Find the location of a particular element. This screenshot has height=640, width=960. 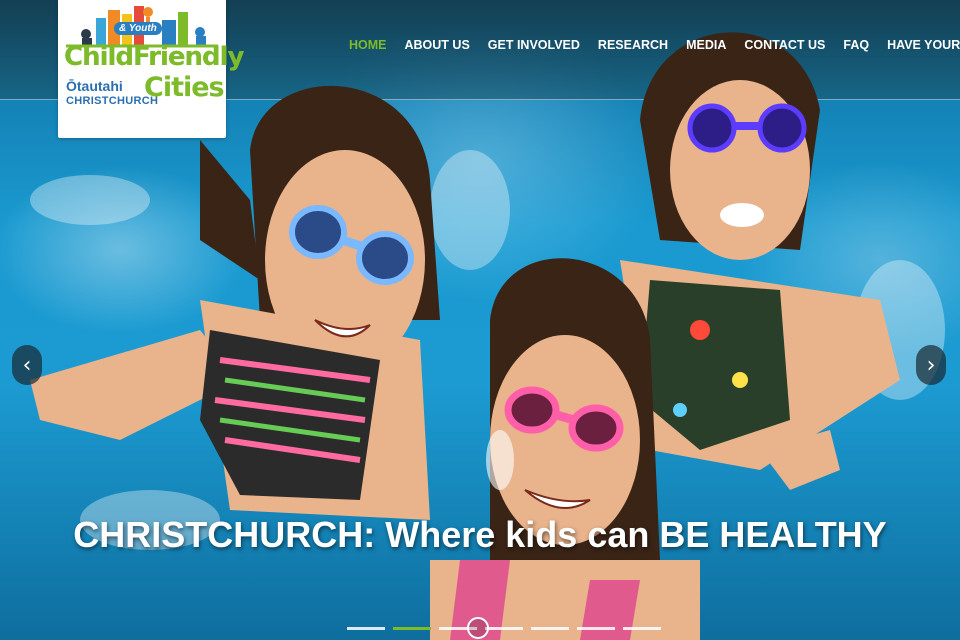

nav-contact-us: CONTACT US is located at coordinates (784, 45).